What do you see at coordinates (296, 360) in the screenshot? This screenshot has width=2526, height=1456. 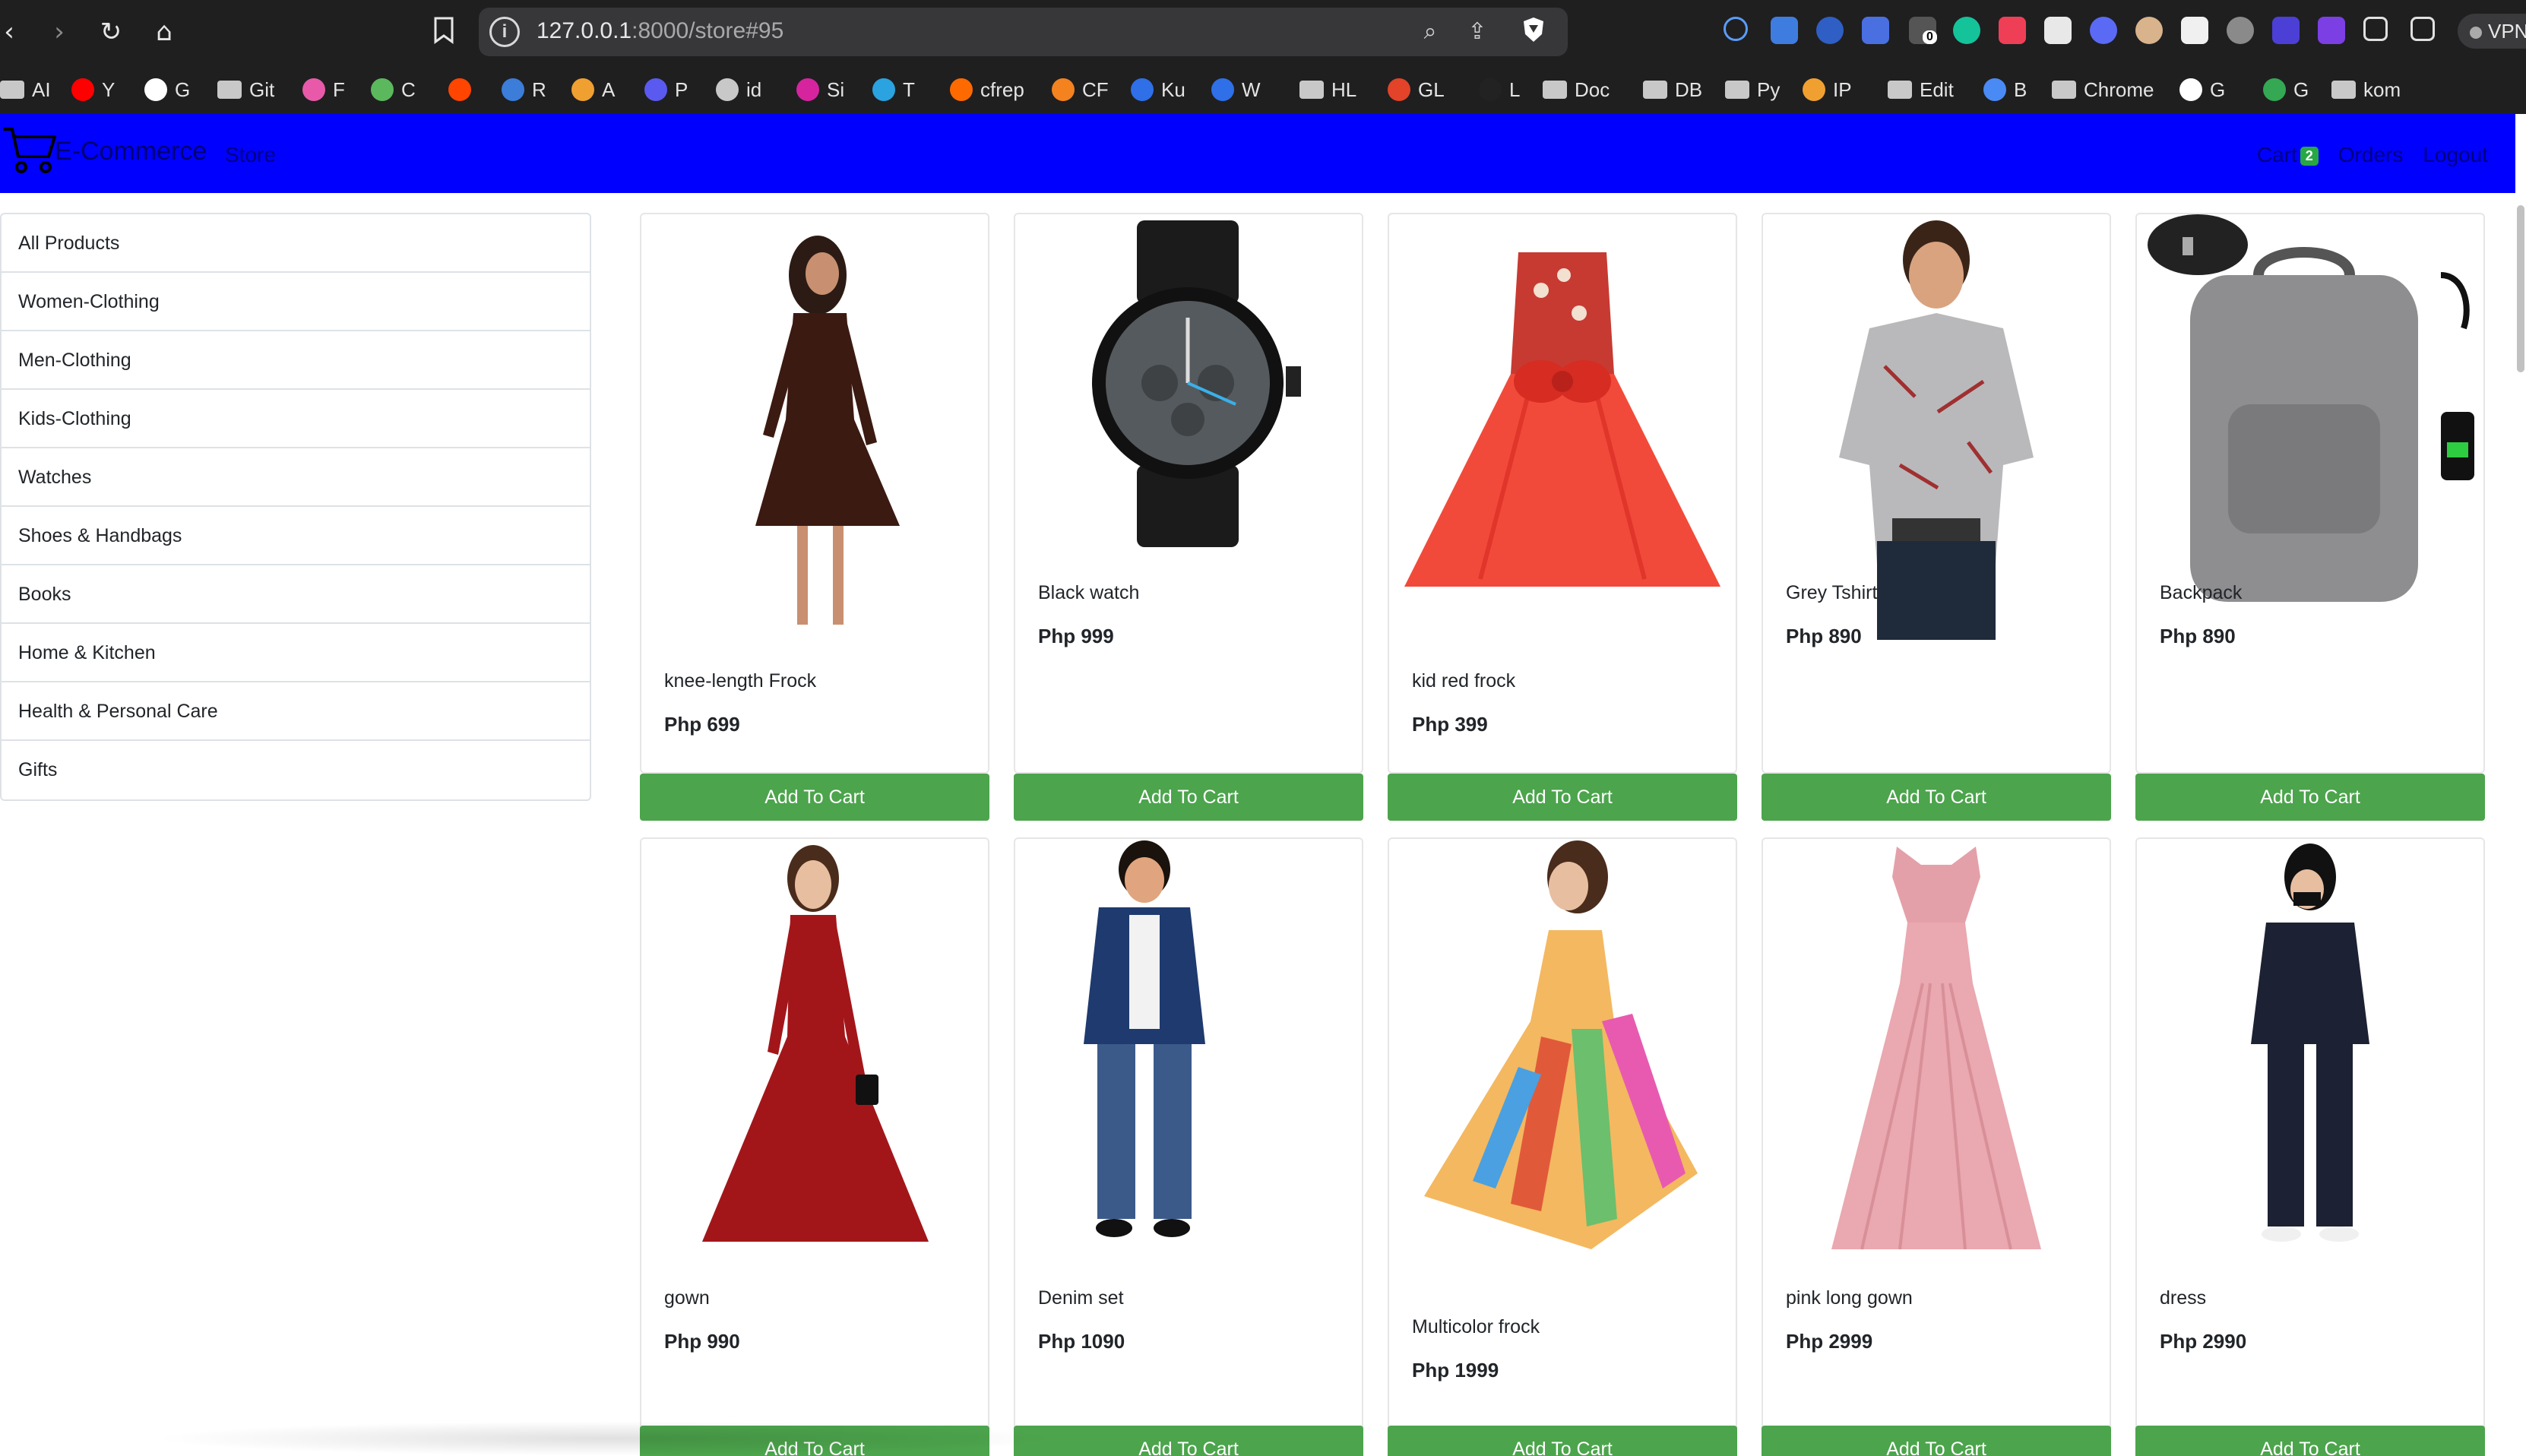 I see `category-item: Men-Clothing` at bounding box center [296, 360].